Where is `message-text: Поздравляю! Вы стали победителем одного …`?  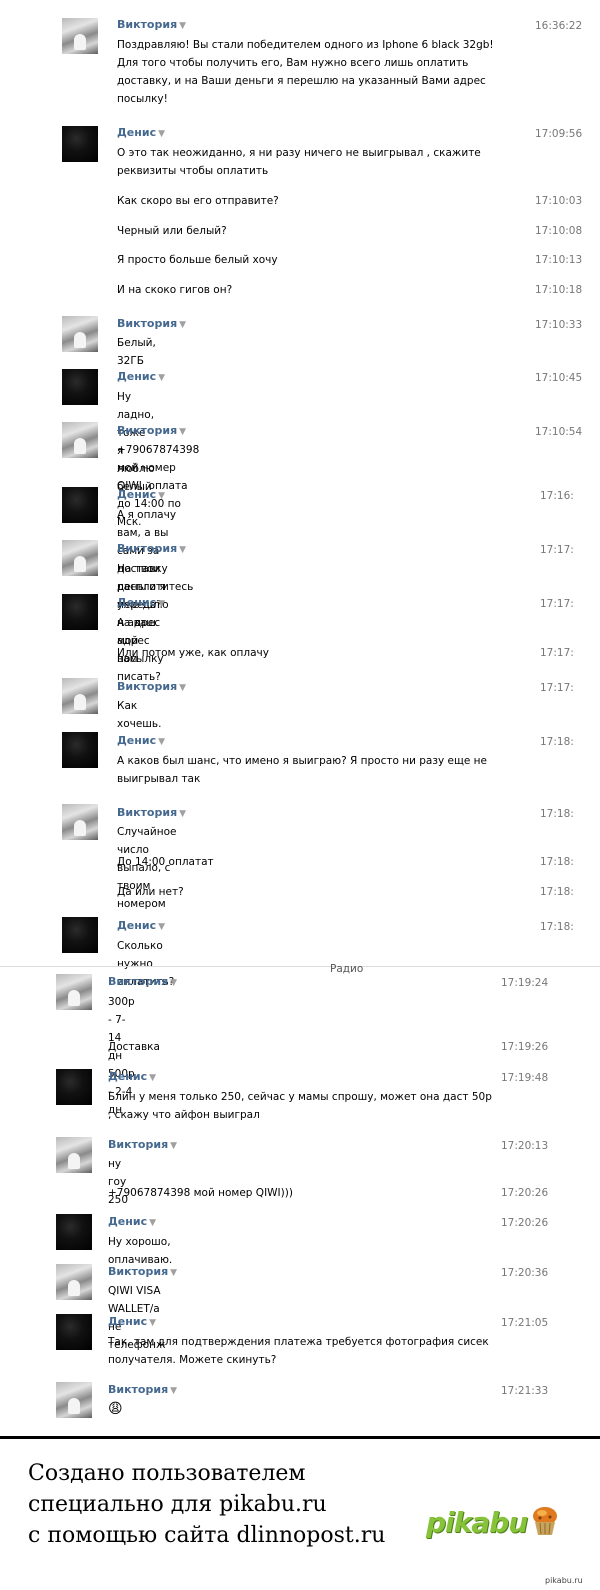 message-text: Поздравляю! Вы стали победителем одного … is located at coordinates (305, 72).